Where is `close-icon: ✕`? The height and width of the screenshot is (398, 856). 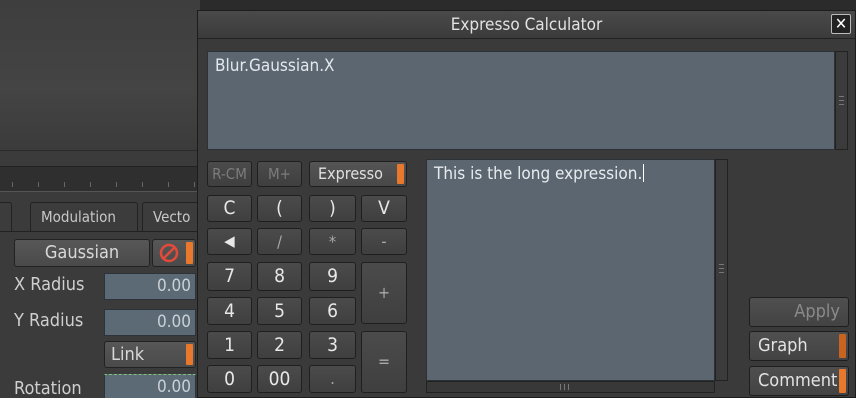
close-icon: ✕ is located at coordinates (841, 23).